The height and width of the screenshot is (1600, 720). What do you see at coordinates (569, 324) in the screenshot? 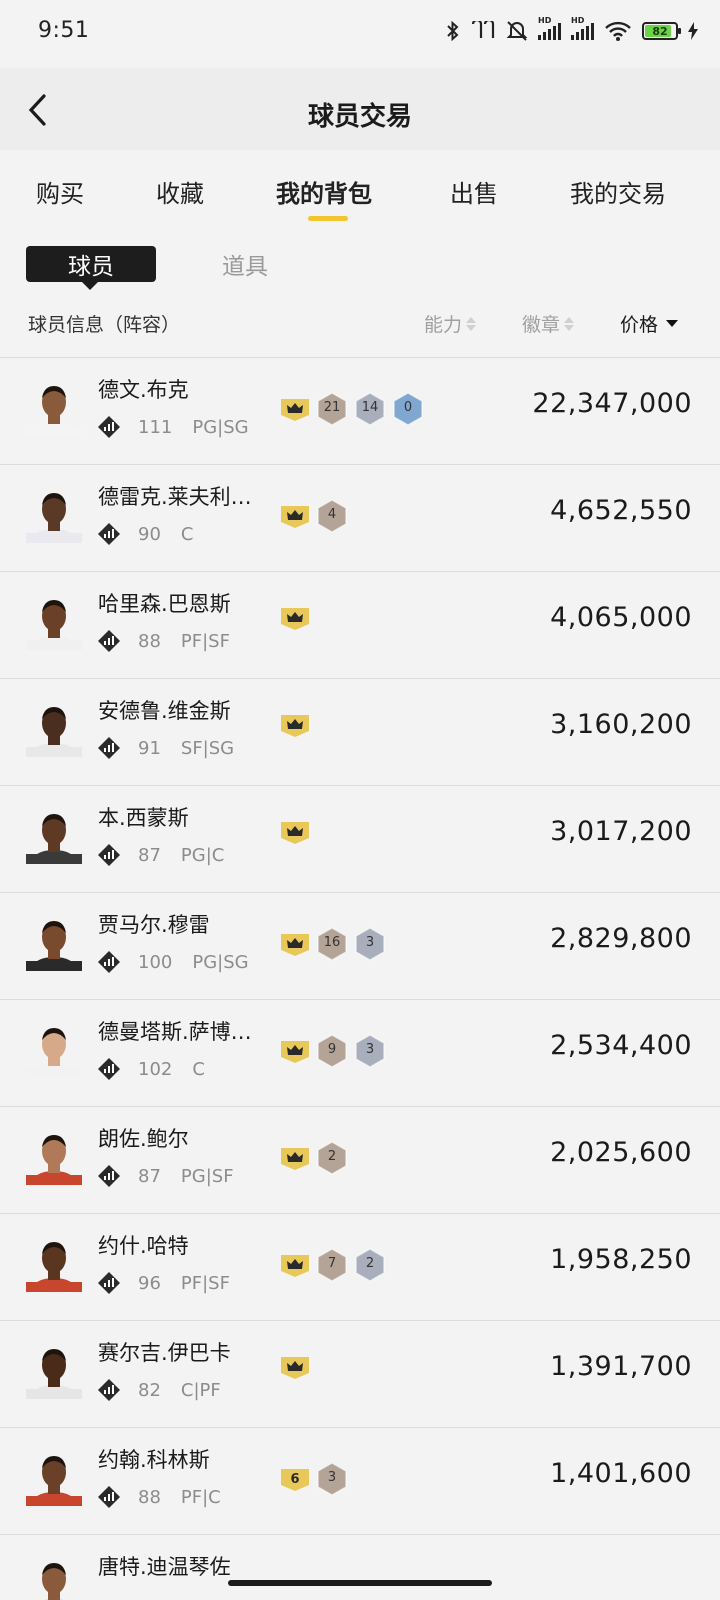
I see `sort-arrows-icon` at bounding box center [569, 324].